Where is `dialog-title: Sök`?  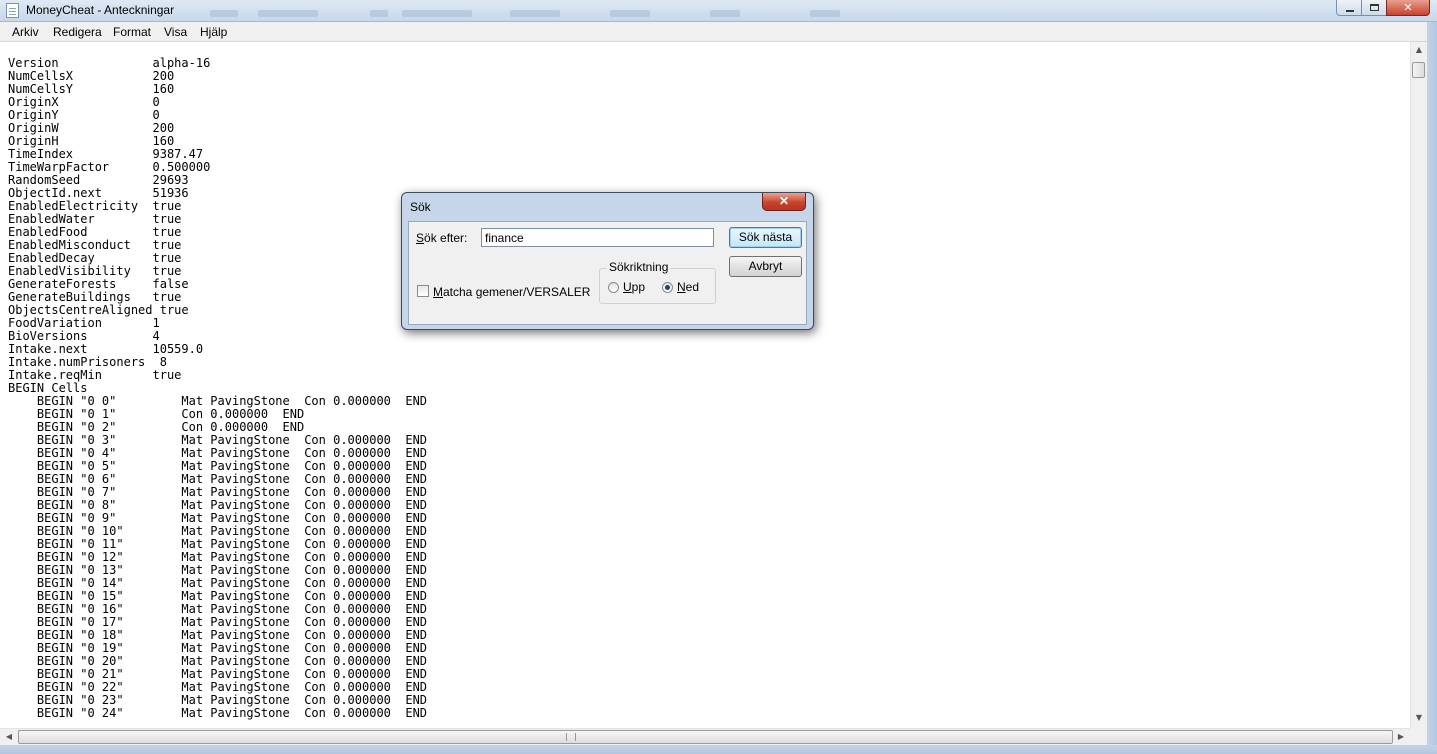 dialog-title: Sök is located at coordinates (420, 207).